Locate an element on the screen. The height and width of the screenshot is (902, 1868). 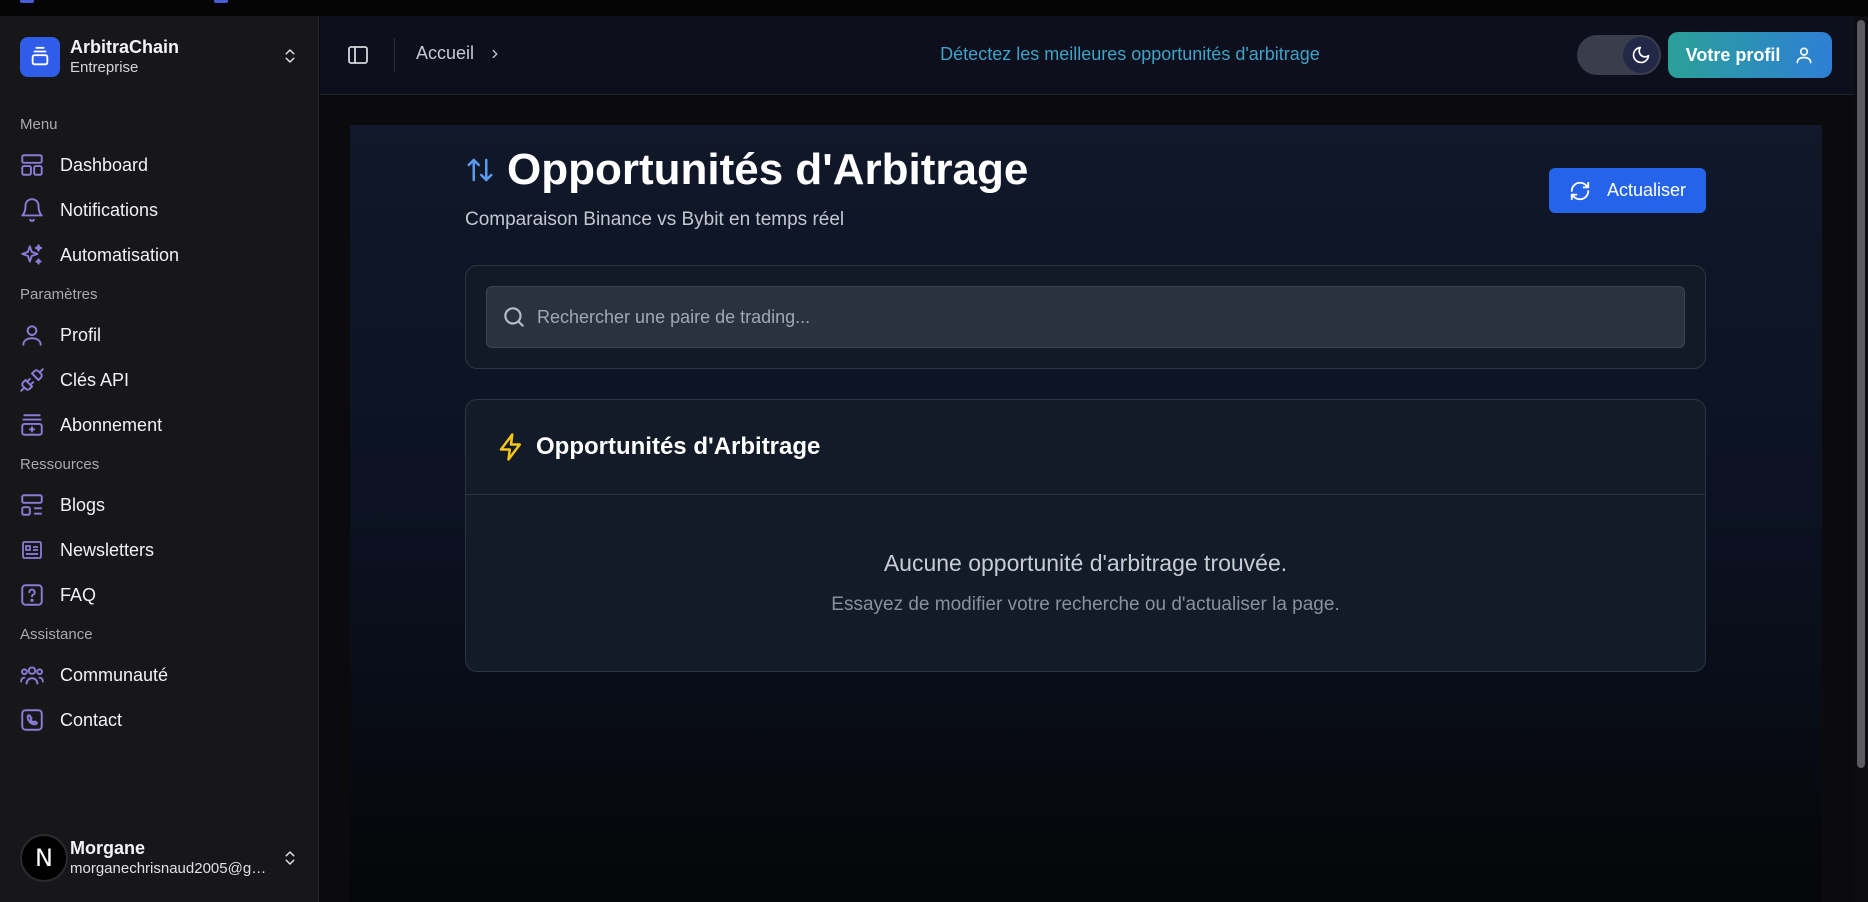
plug-icon is located at coordinates (32, 380).